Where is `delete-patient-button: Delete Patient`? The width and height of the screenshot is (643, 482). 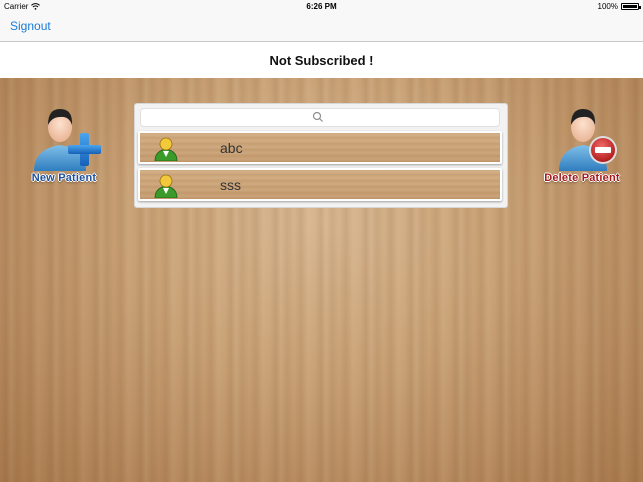 delete-patient-button: Delete Patient is located at coordinates (582, 144).